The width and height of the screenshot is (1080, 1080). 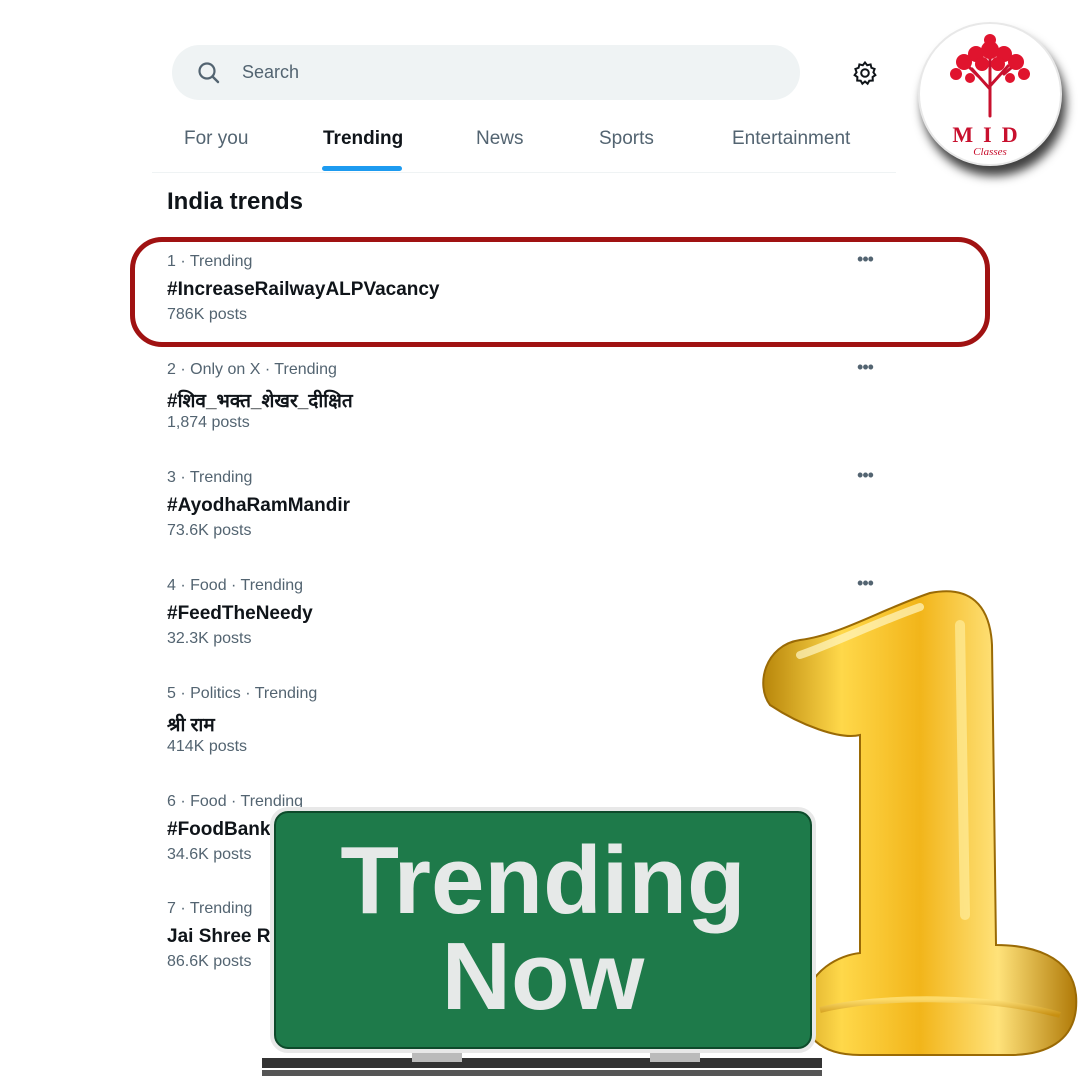 I want to click on trend-meta: 2 · Only on X · Trending, so click(x=252, y=369).